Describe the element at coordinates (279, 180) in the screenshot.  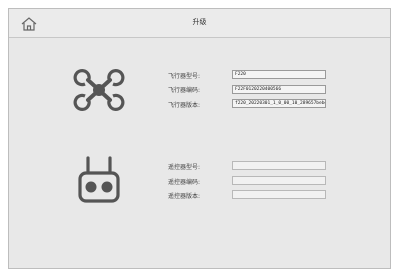
I see `controller-serial-field` at that location.